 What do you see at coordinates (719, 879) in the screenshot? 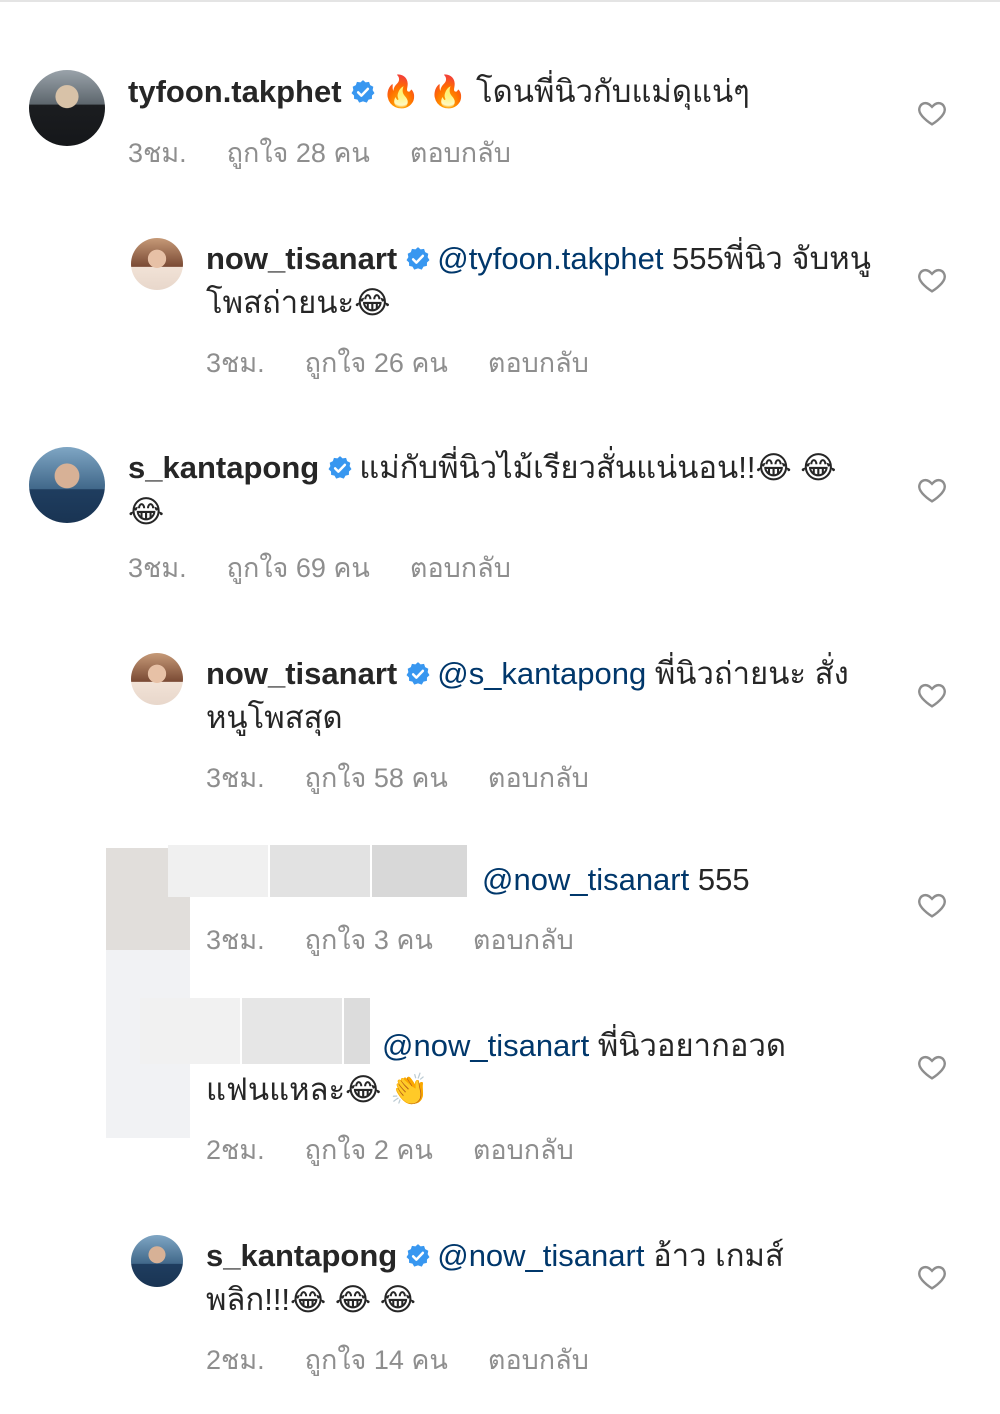
I see `comment-body: 555` at bounding box center [719, 879].